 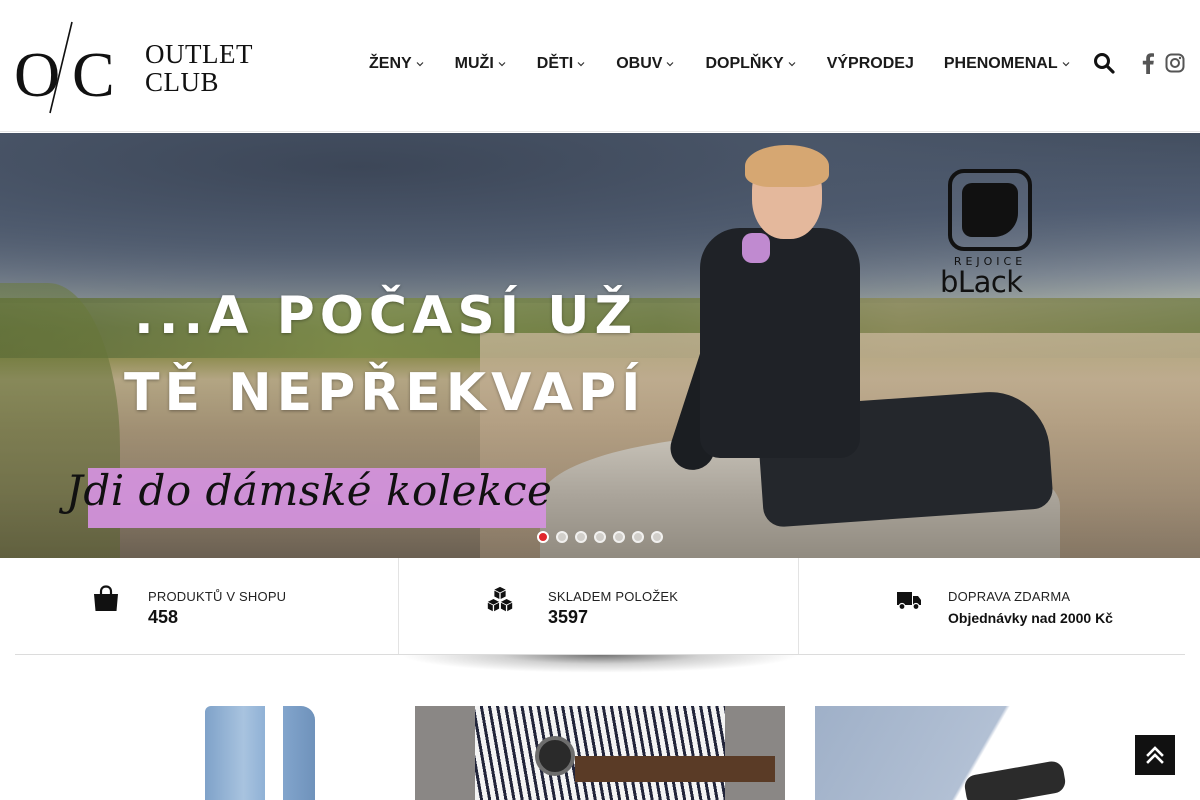 I want to click on category-tile-shirts, so click(x=600, y=753).